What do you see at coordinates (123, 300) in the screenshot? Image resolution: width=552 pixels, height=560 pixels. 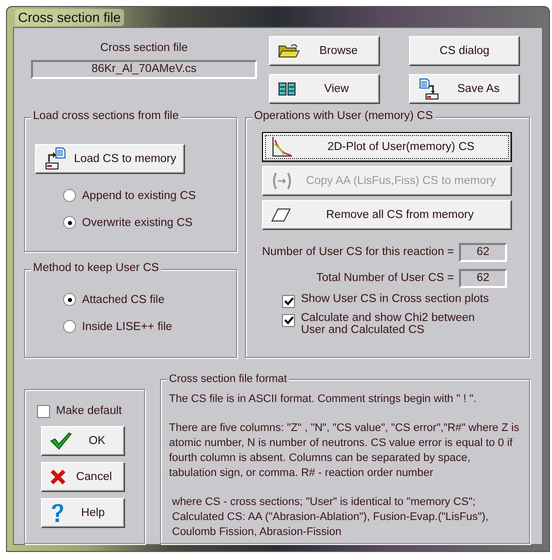 I see `option-label: Attached CS file` at bounding box center [123, 300].